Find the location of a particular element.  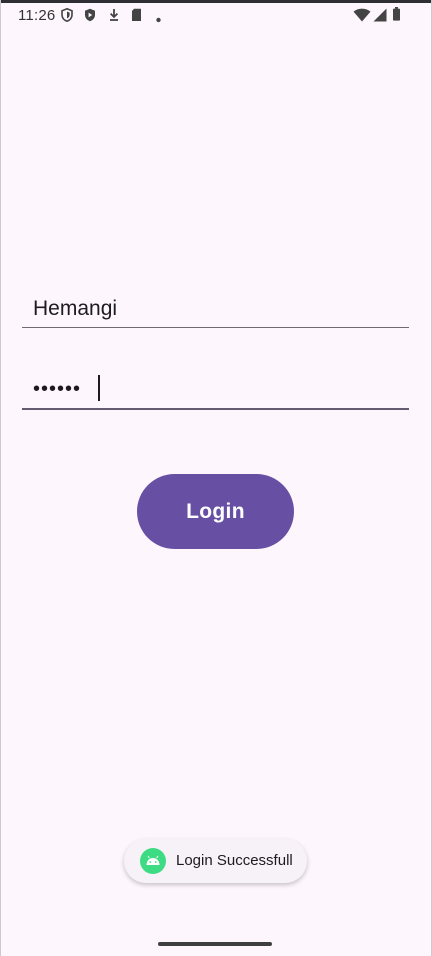

wifi-icon is located at coordinates (362, 15).